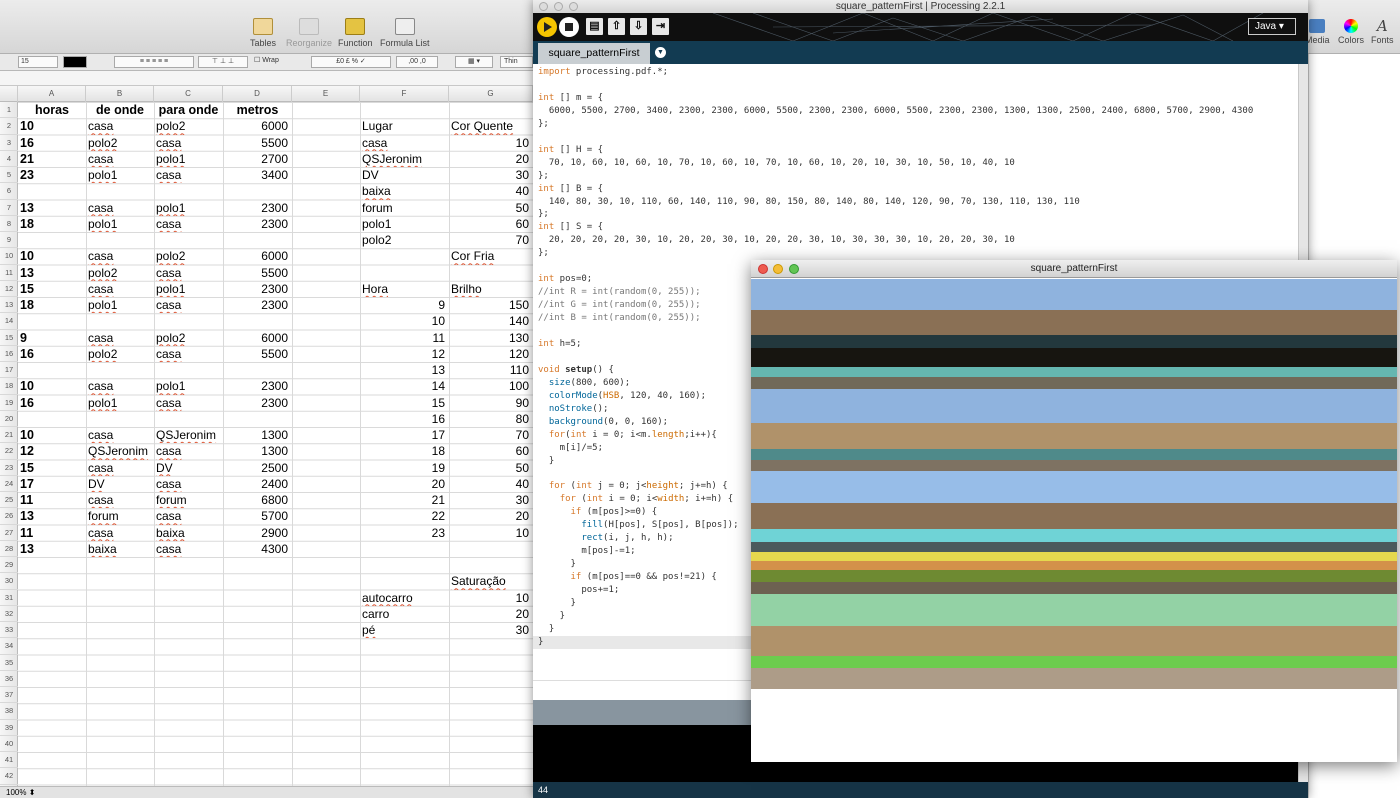  What do you see at coordinates (257, 484) in the screenshot?
I see `cell-d24: 2400` at bounding box center [257, 484].